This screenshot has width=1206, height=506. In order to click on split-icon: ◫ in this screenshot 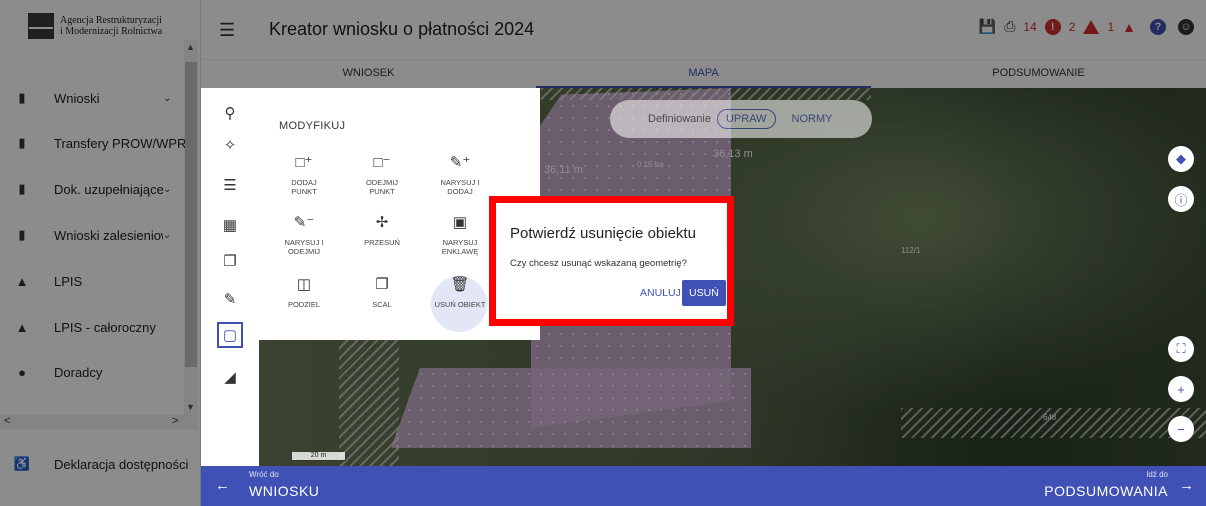, I will do `click(304, 284)`.